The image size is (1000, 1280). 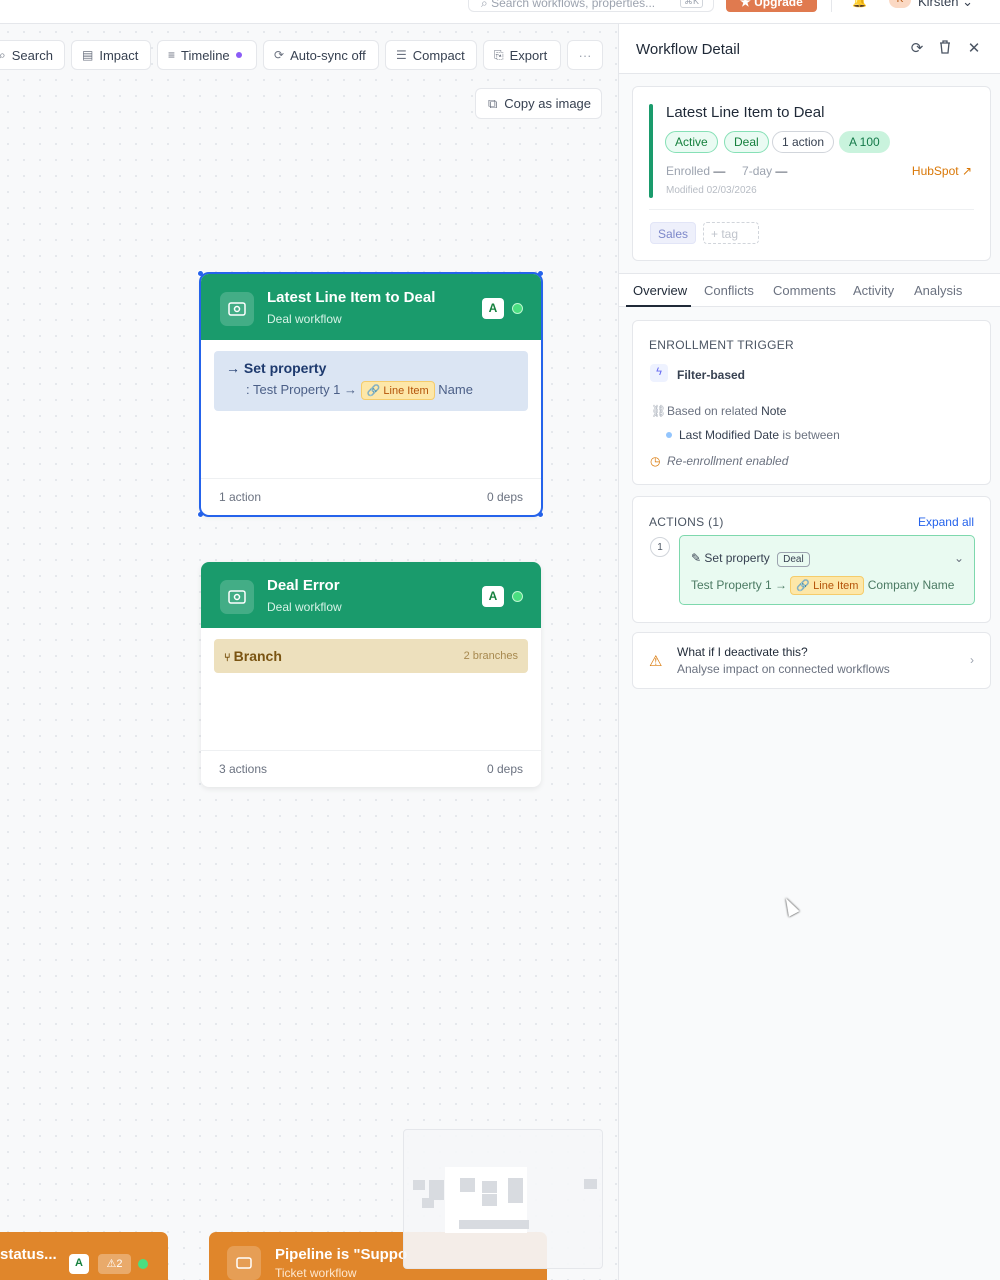 What do you see at coordinates (959, 558) in the screenshot?
I see `chevron-down-icon: ⌄` at bounding box center [959, 558].